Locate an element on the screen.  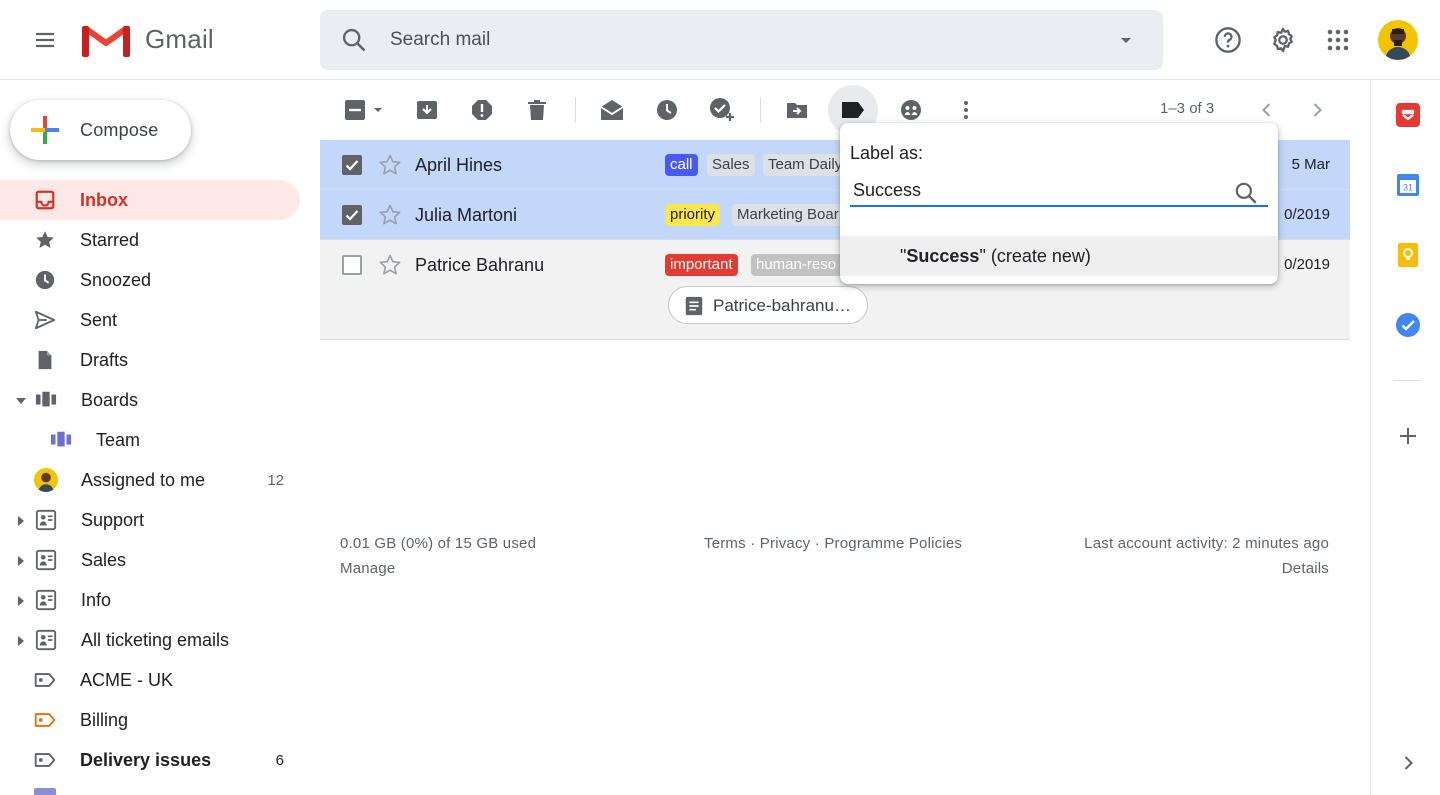
archive-button is located at coordinates (427, 110).